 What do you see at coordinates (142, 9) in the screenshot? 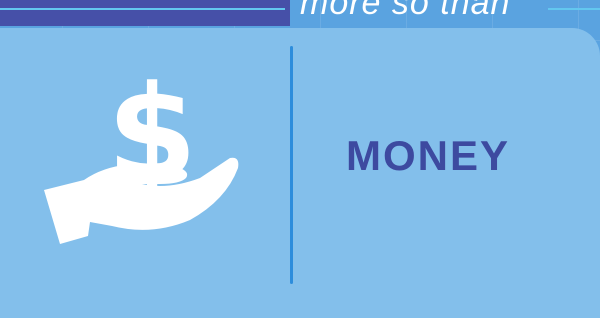
I see `header-rule-left` at bounding box center [142, 9].